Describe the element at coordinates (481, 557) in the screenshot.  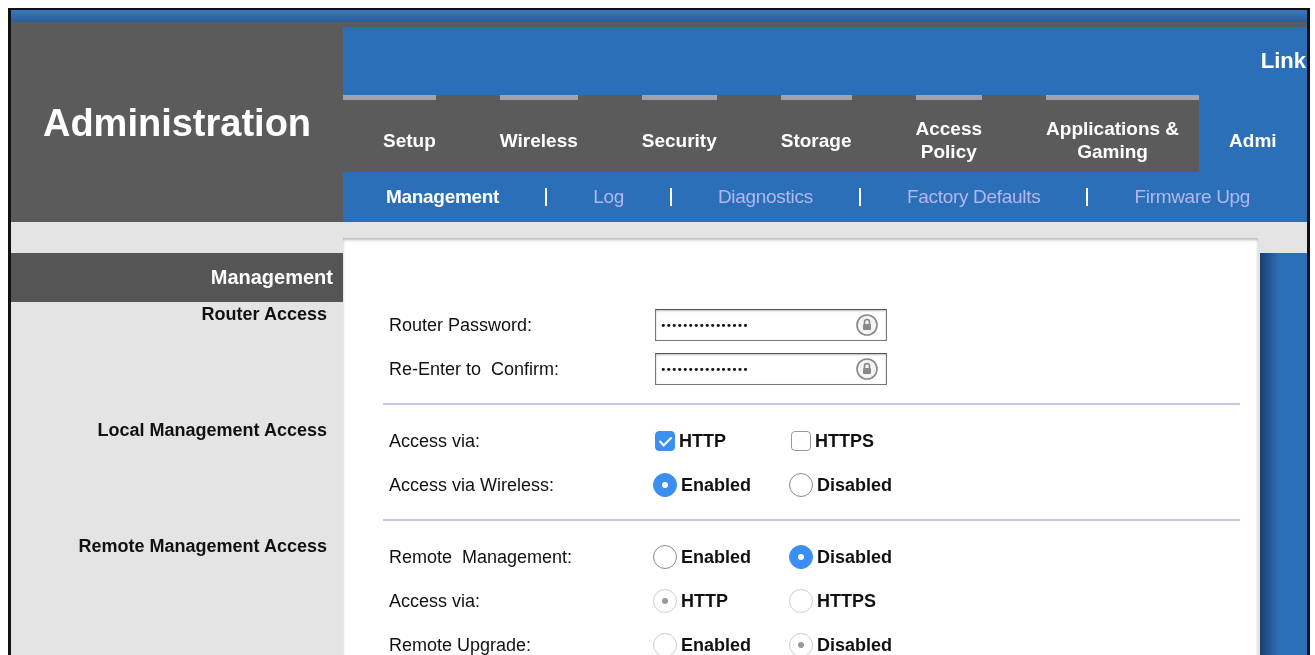
I see `field-label: Remote Management:` at that location.